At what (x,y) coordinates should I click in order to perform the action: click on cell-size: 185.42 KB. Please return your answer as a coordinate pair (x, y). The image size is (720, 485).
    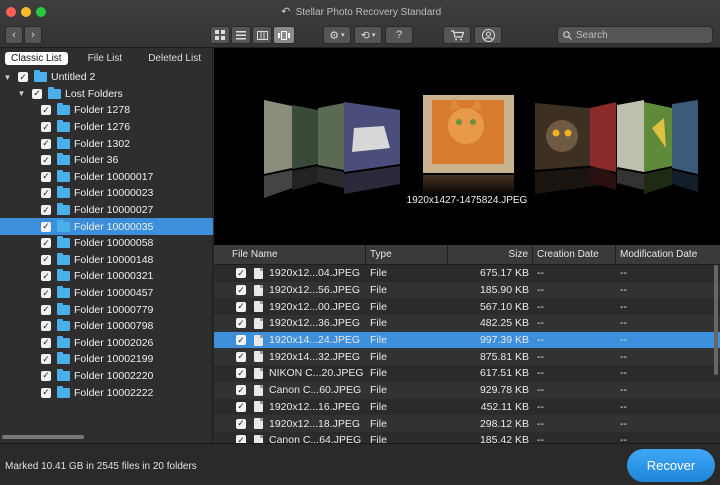
    Looking at the image, I should click on (504, 438).